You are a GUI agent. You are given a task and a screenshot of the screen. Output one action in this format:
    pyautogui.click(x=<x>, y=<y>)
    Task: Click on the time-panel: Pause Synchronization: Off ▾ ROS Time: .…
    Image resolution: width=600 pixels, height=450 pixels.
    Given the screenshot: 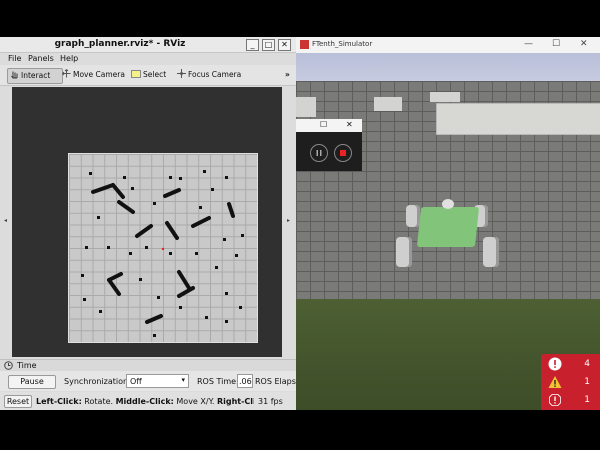 What is the action you would take?
    pyautogui.click(x=148, y=381)
    